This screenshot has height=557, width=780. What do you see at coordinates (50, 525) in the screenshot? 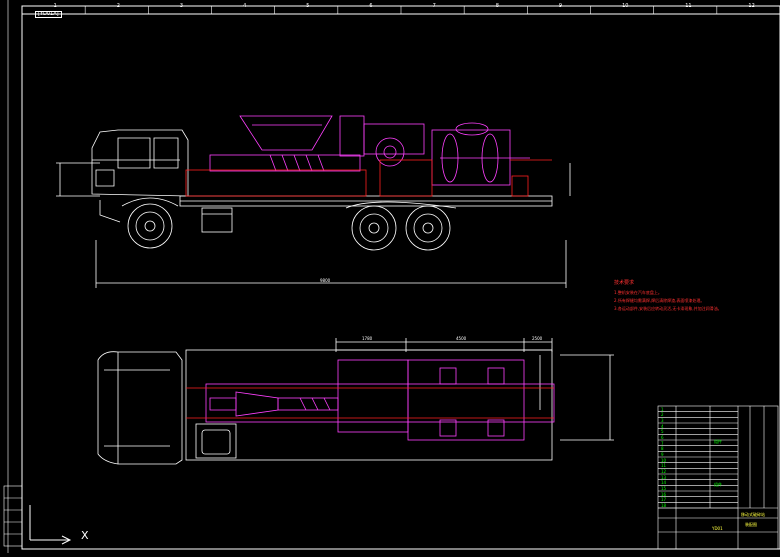
I see `ucs-axis-icon` at bounding box center [50, 525].